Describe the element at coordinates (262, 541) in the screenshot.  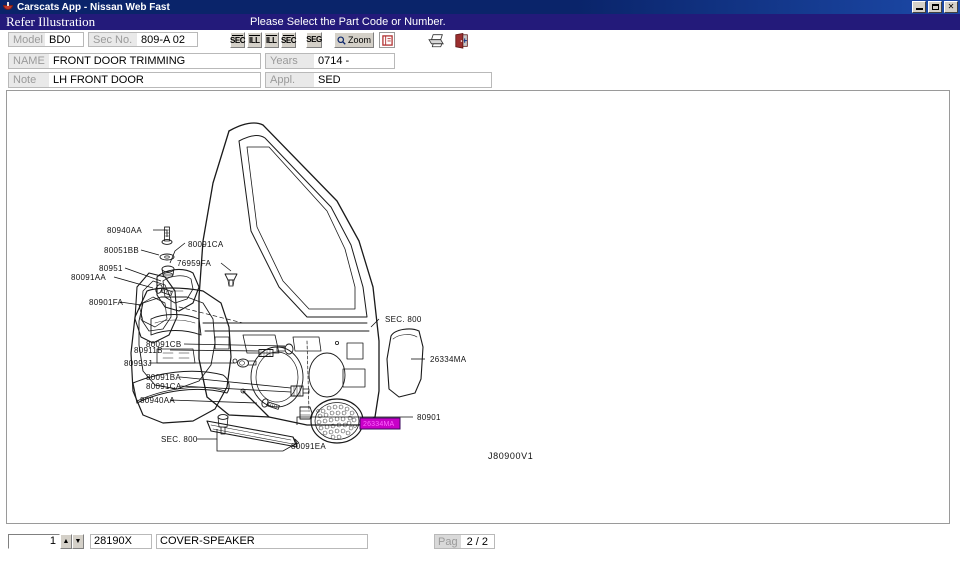
I see `part-description-field: COVER-SPEAKER` at that location.